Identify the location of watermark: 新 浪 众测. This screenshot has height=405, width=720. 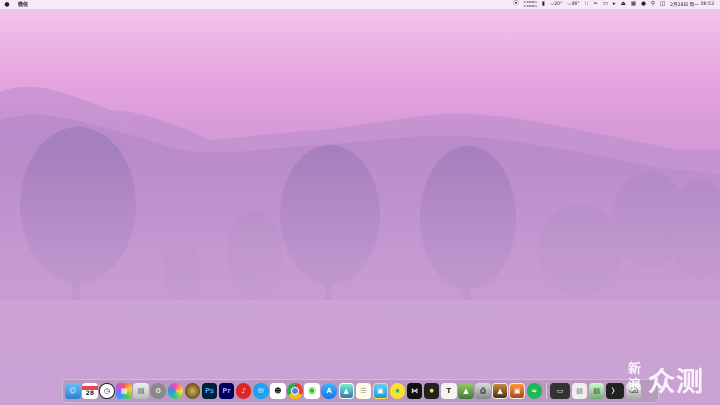
(672, 378).